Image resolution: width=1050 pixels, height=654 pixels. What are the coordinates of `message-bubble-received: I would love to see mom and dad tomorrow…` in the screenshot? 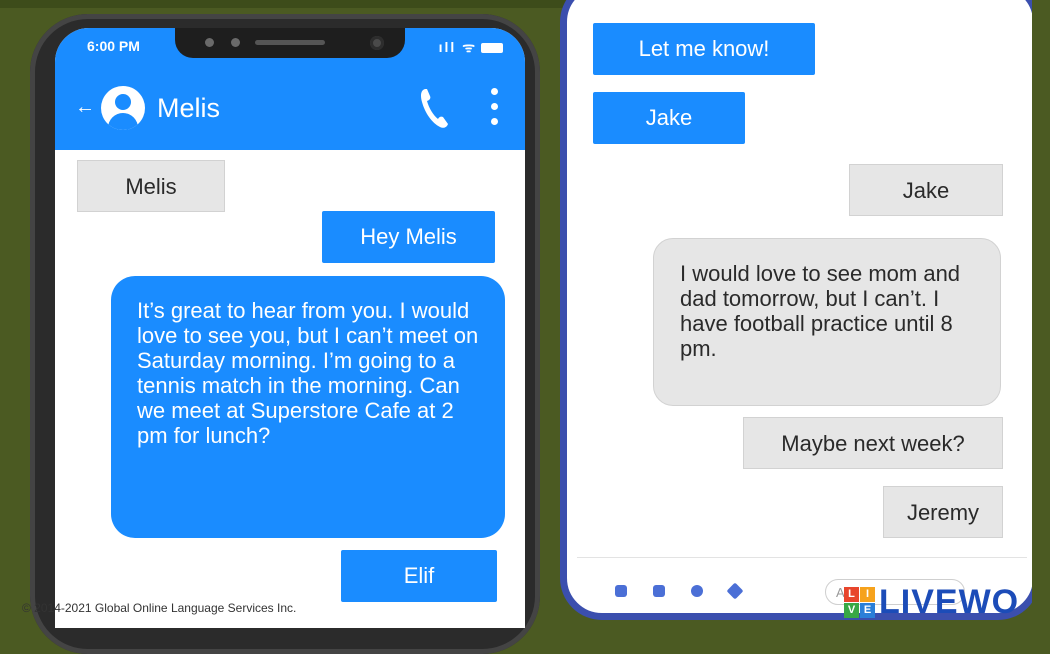 It's located at (827, 322).